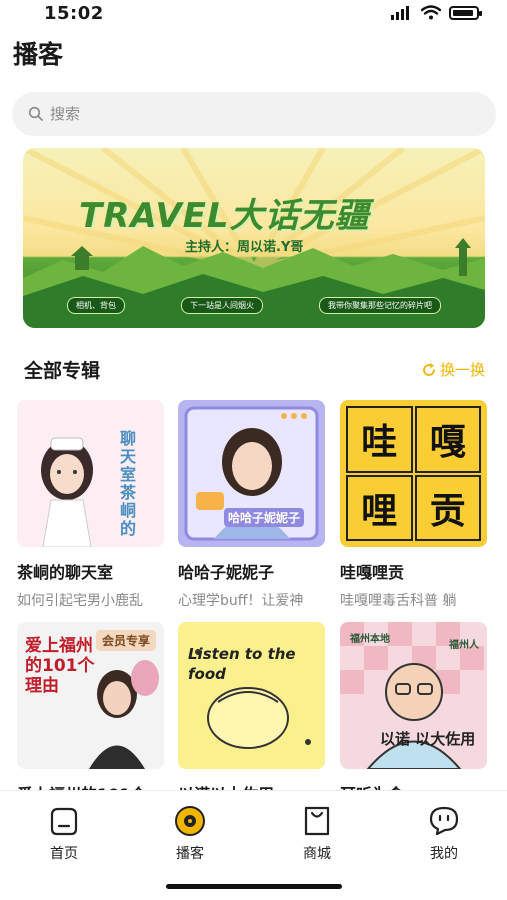 The width and height of the screenshot is (507, 900). Describe the element at coordinates (38, 54) in the screenshot. I see `page-title: 播客` at that location.